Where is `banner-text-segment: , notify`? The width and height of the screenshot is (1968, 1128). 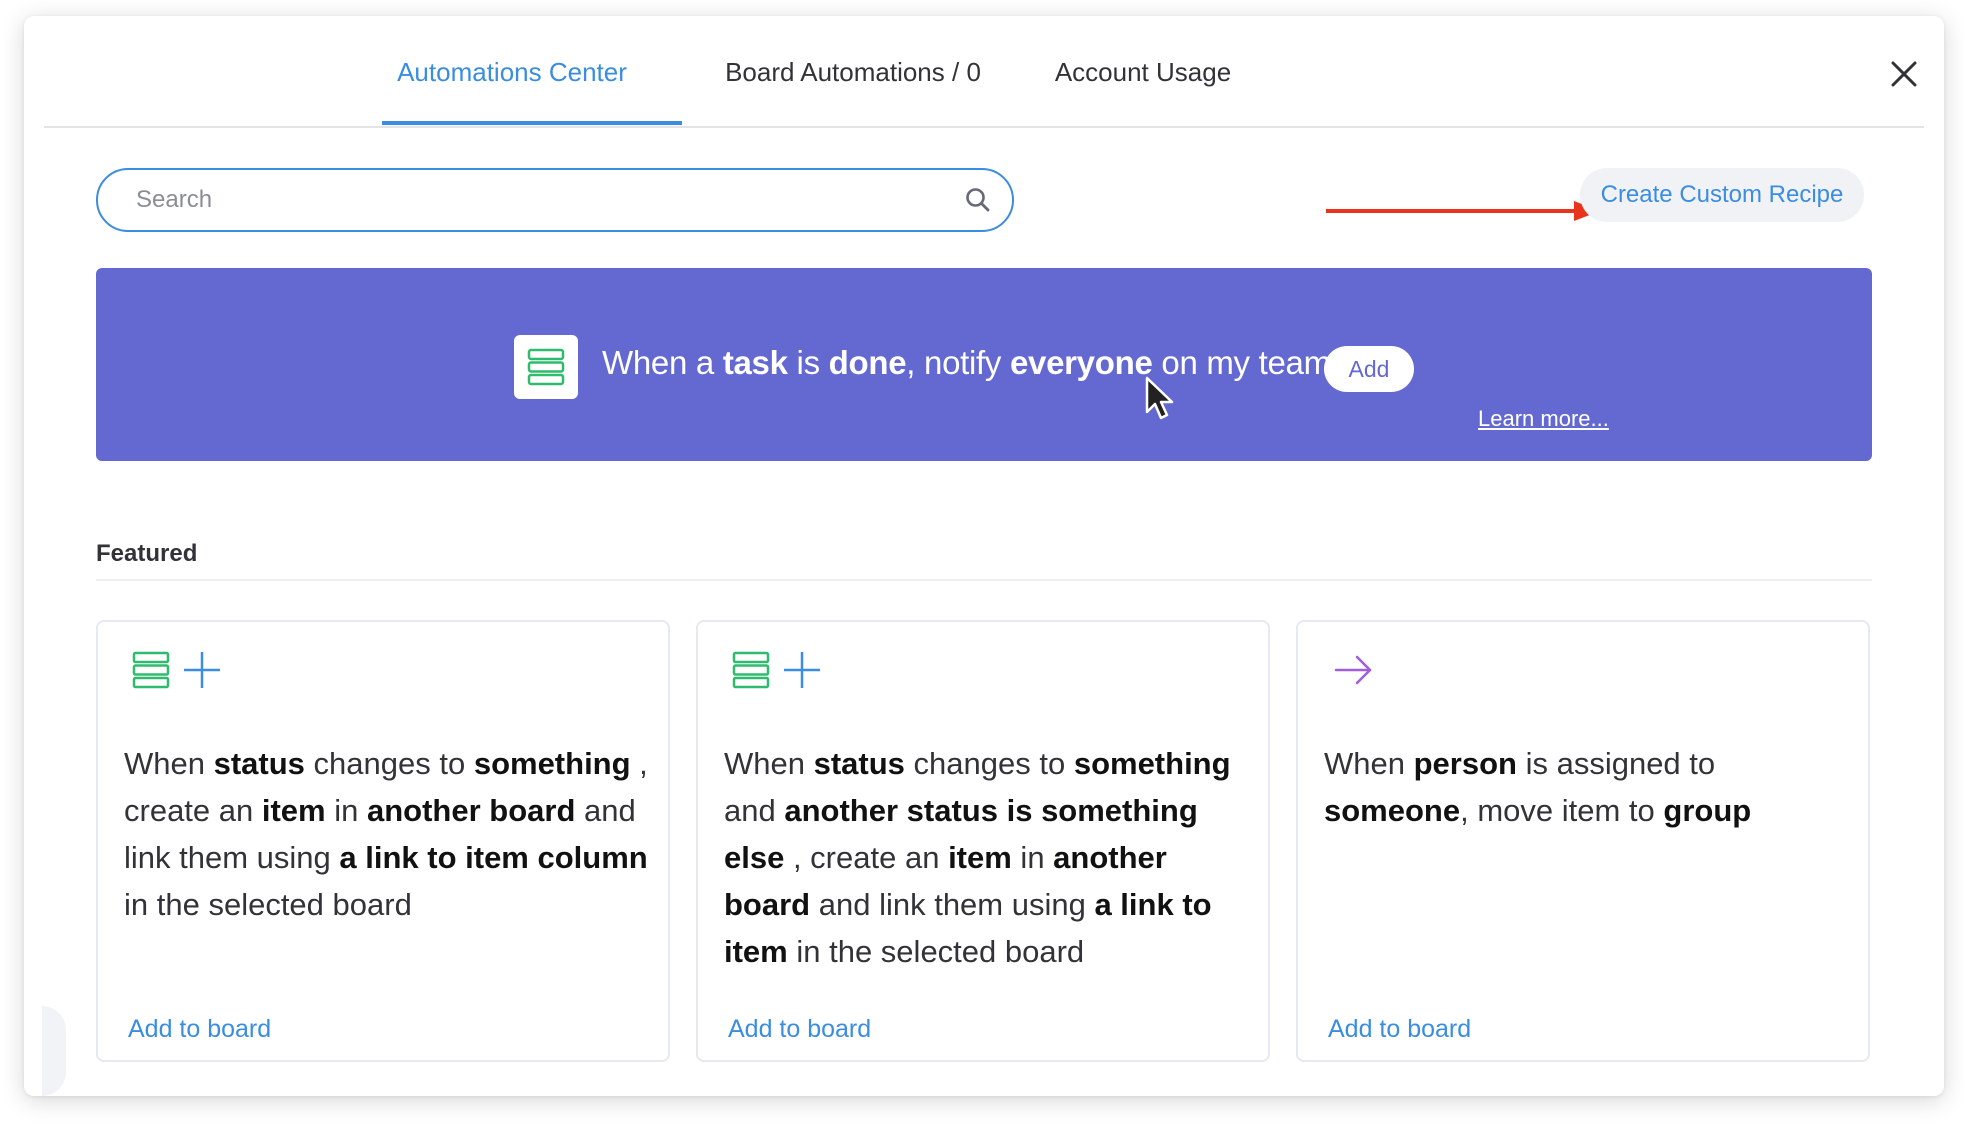 banner-text-segment: , notify is located at coordinates (954, 362).